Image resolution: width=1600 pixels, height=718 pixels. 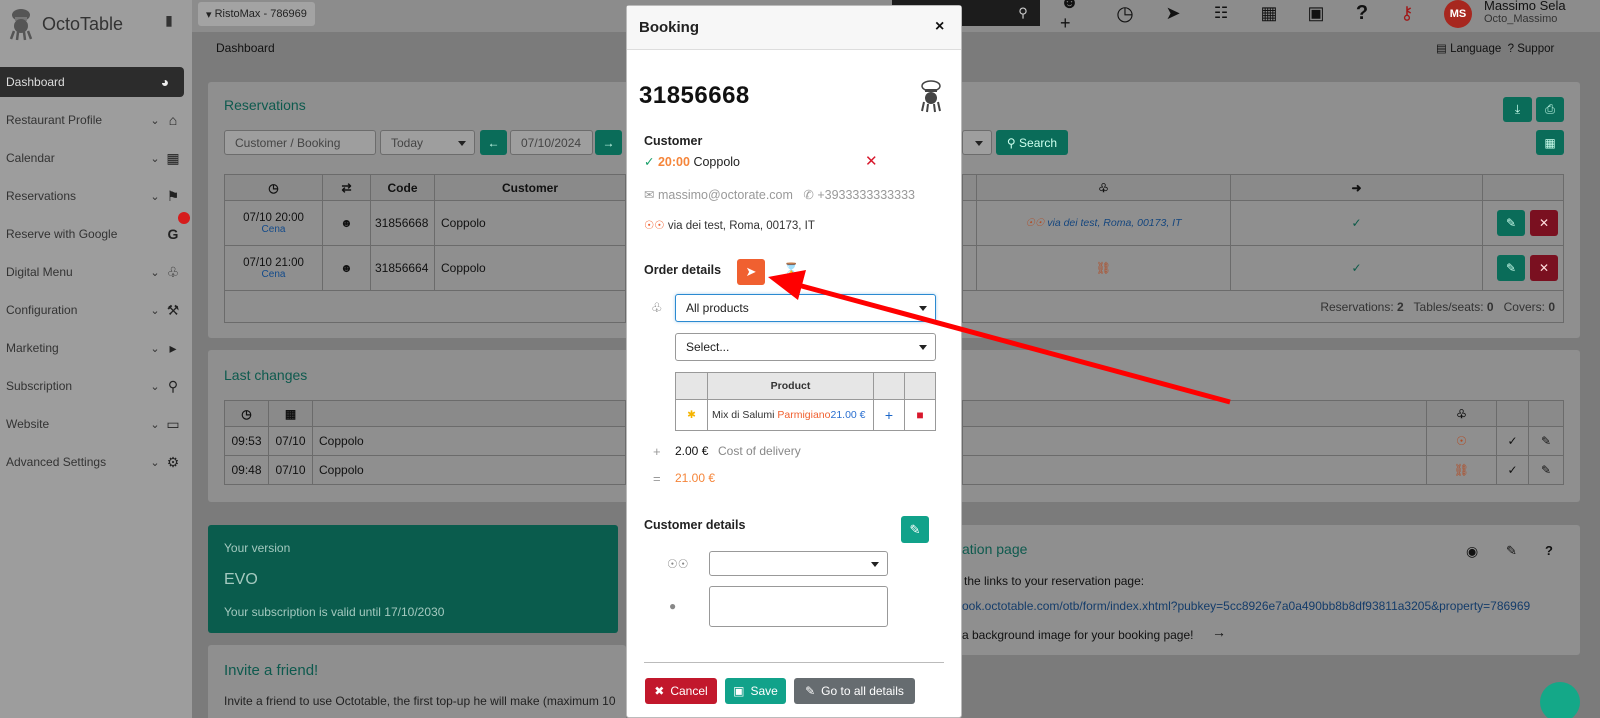 I want to click on sidebar-item-calendar: Calendar ⌄ ▦, so click(x=96, y=158).